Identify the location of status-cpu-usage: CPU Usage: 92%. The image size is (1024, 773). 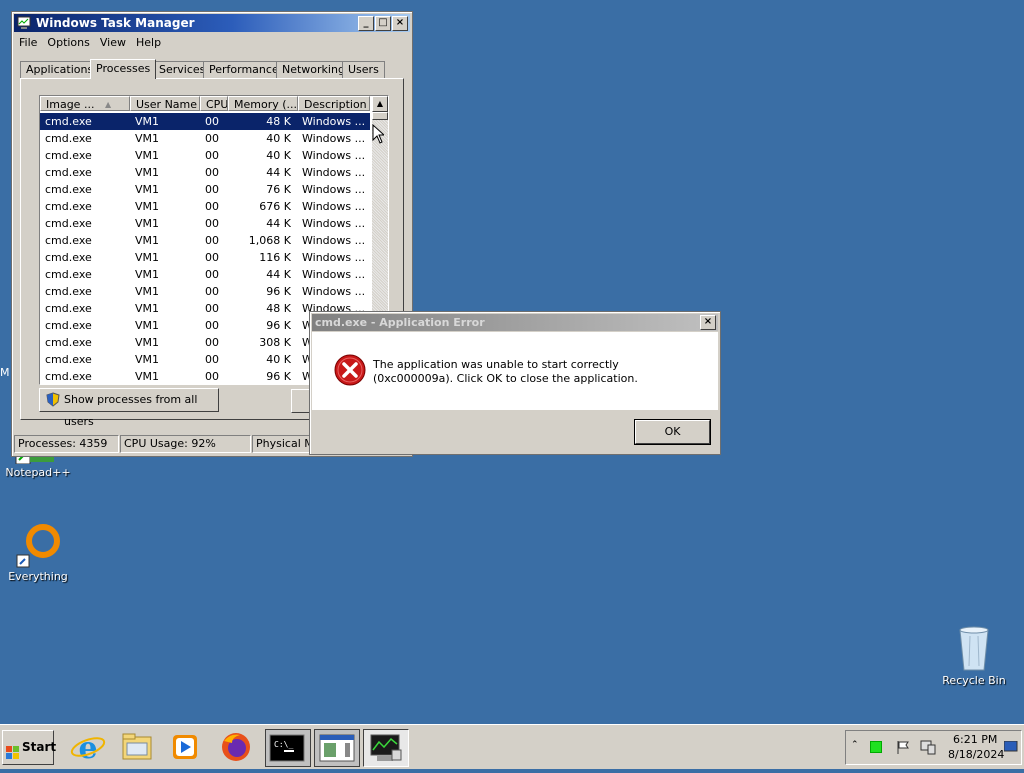
(185, 444).